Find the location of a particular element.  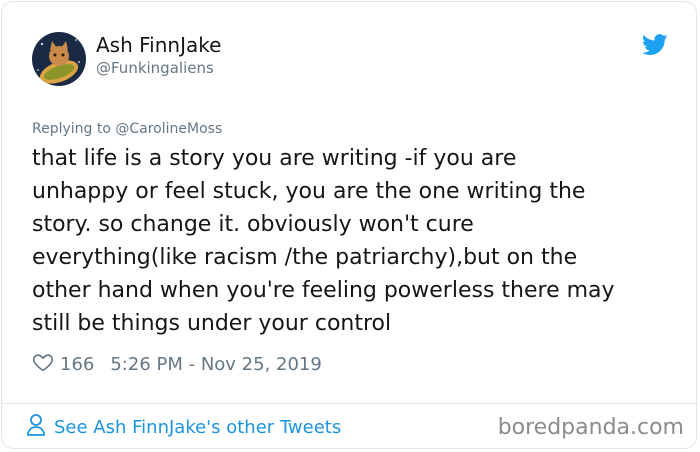

see-other-tweets-label: See Ash FinnJake's other Tweets is located at coordinates (198, 427).